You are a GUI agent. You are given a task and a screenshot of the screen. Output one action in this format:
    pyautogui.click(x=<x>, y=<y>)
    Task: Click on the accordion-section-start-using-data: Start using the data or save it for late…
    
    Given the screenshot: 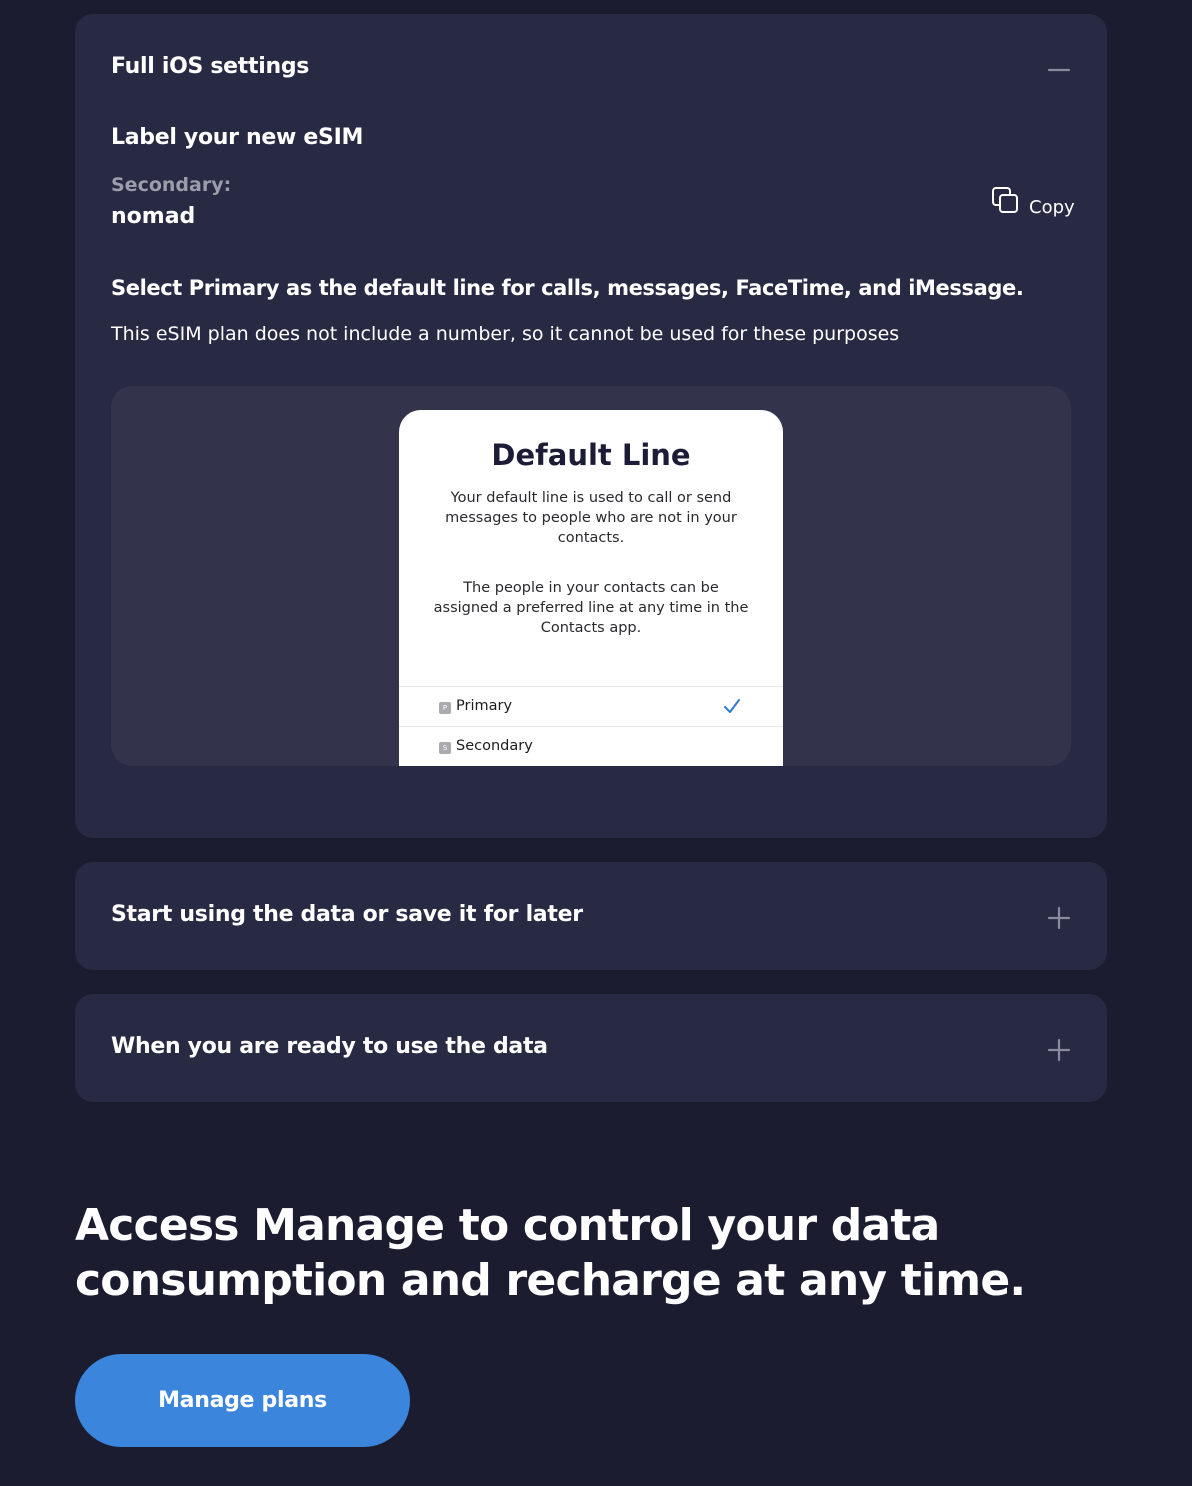 What is the action you would take?
    pyautogui.click(x=591, y=916)
    